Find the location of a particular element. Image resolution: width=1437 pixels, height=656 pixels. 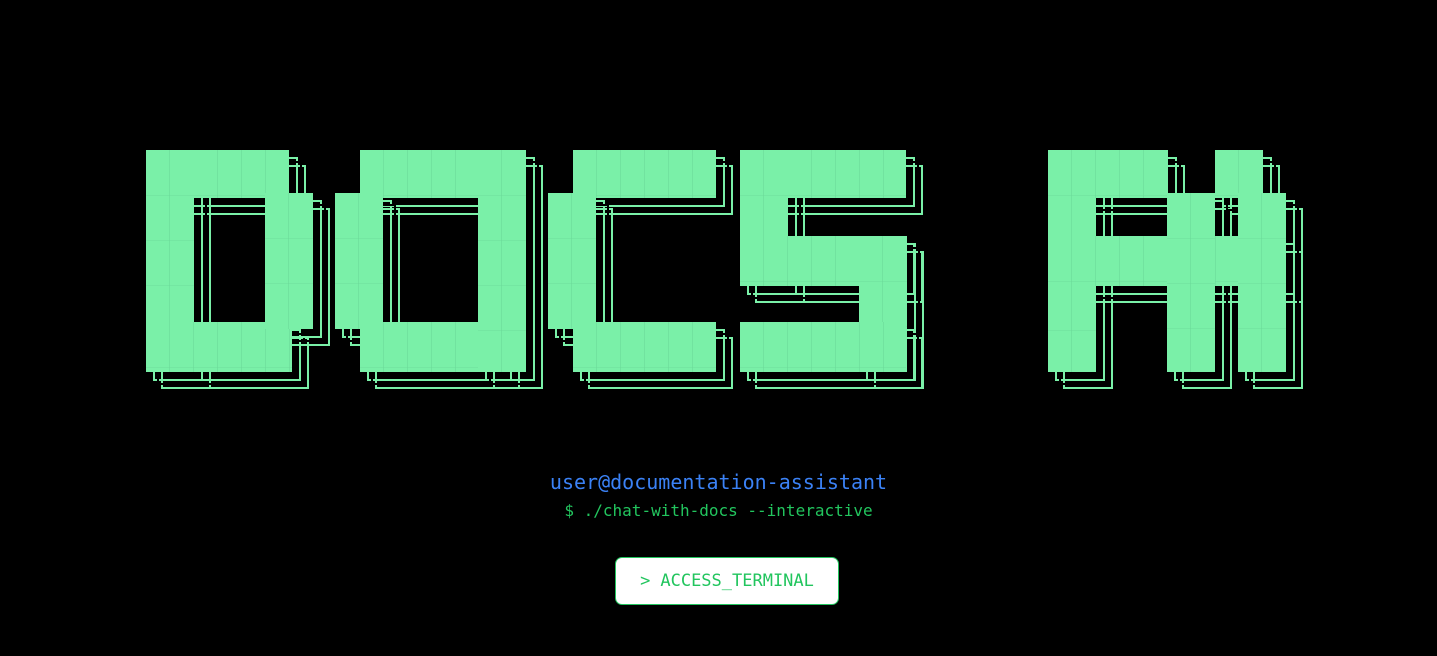

access-terminal-label: ACCESS_TERMINAL is located at coordinates (737, 581).